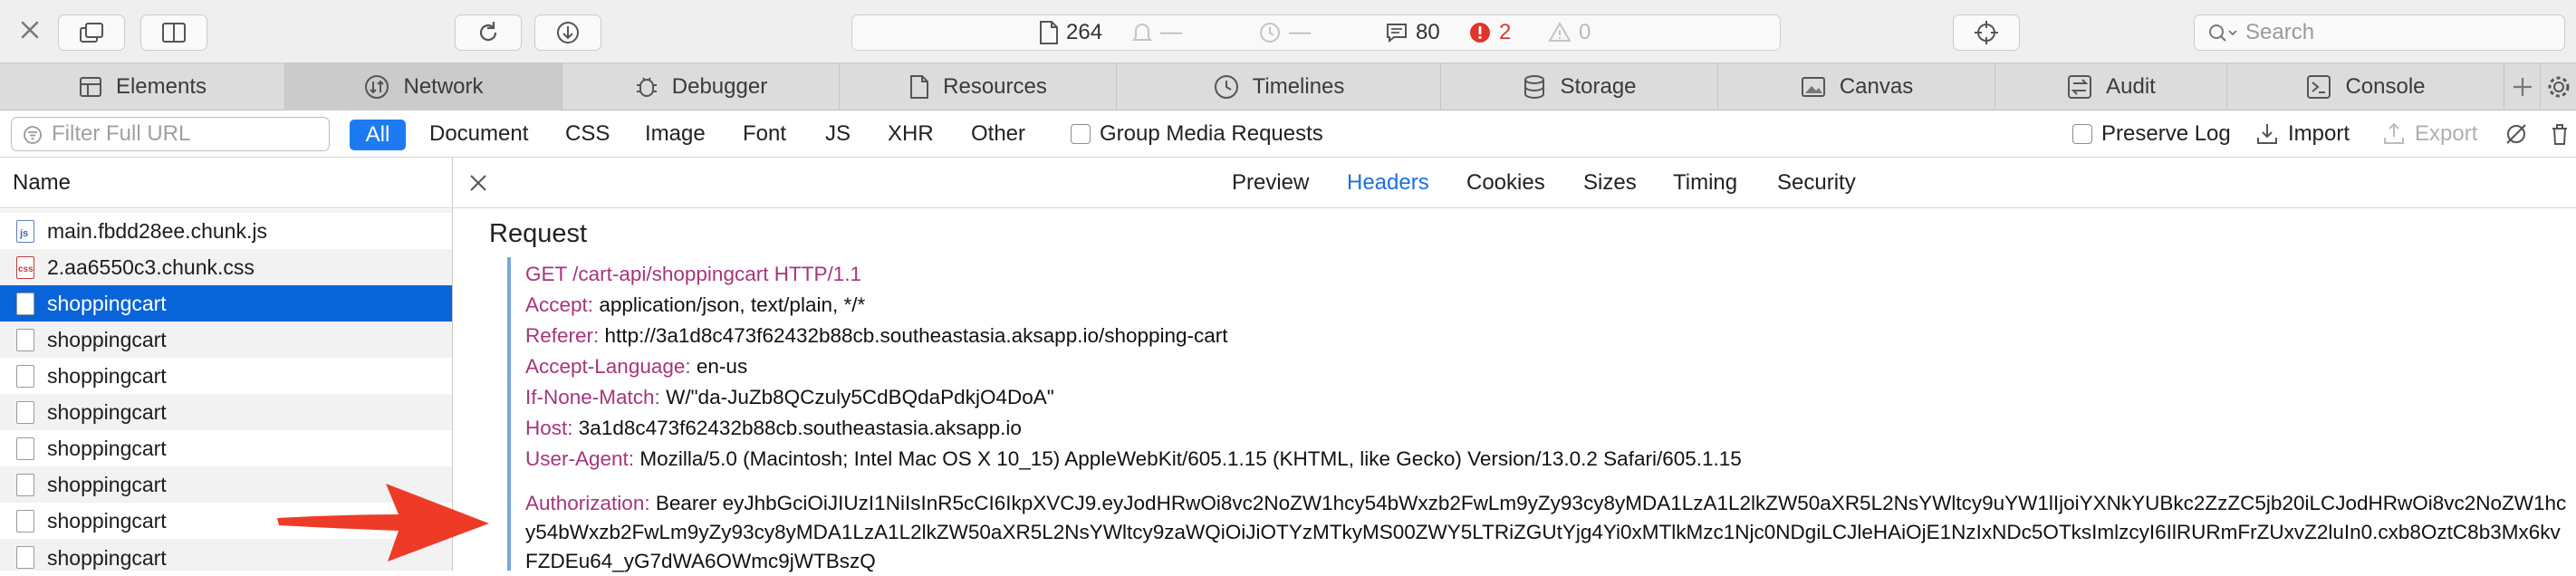  Describe the element at coordinates (478, 183) in the screenshot. I see `close-details-icon` at that location.